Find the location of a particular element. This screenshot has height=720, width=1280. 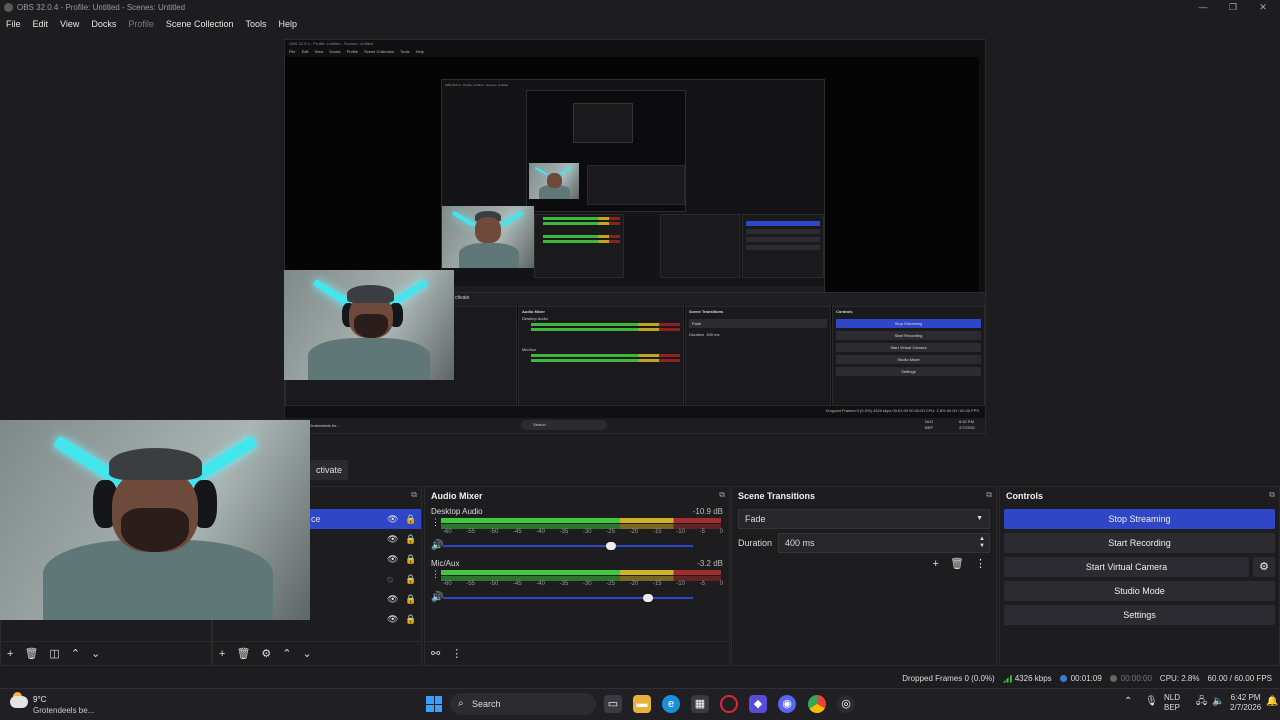

menu-view: View is located at coordinates (69, 24).